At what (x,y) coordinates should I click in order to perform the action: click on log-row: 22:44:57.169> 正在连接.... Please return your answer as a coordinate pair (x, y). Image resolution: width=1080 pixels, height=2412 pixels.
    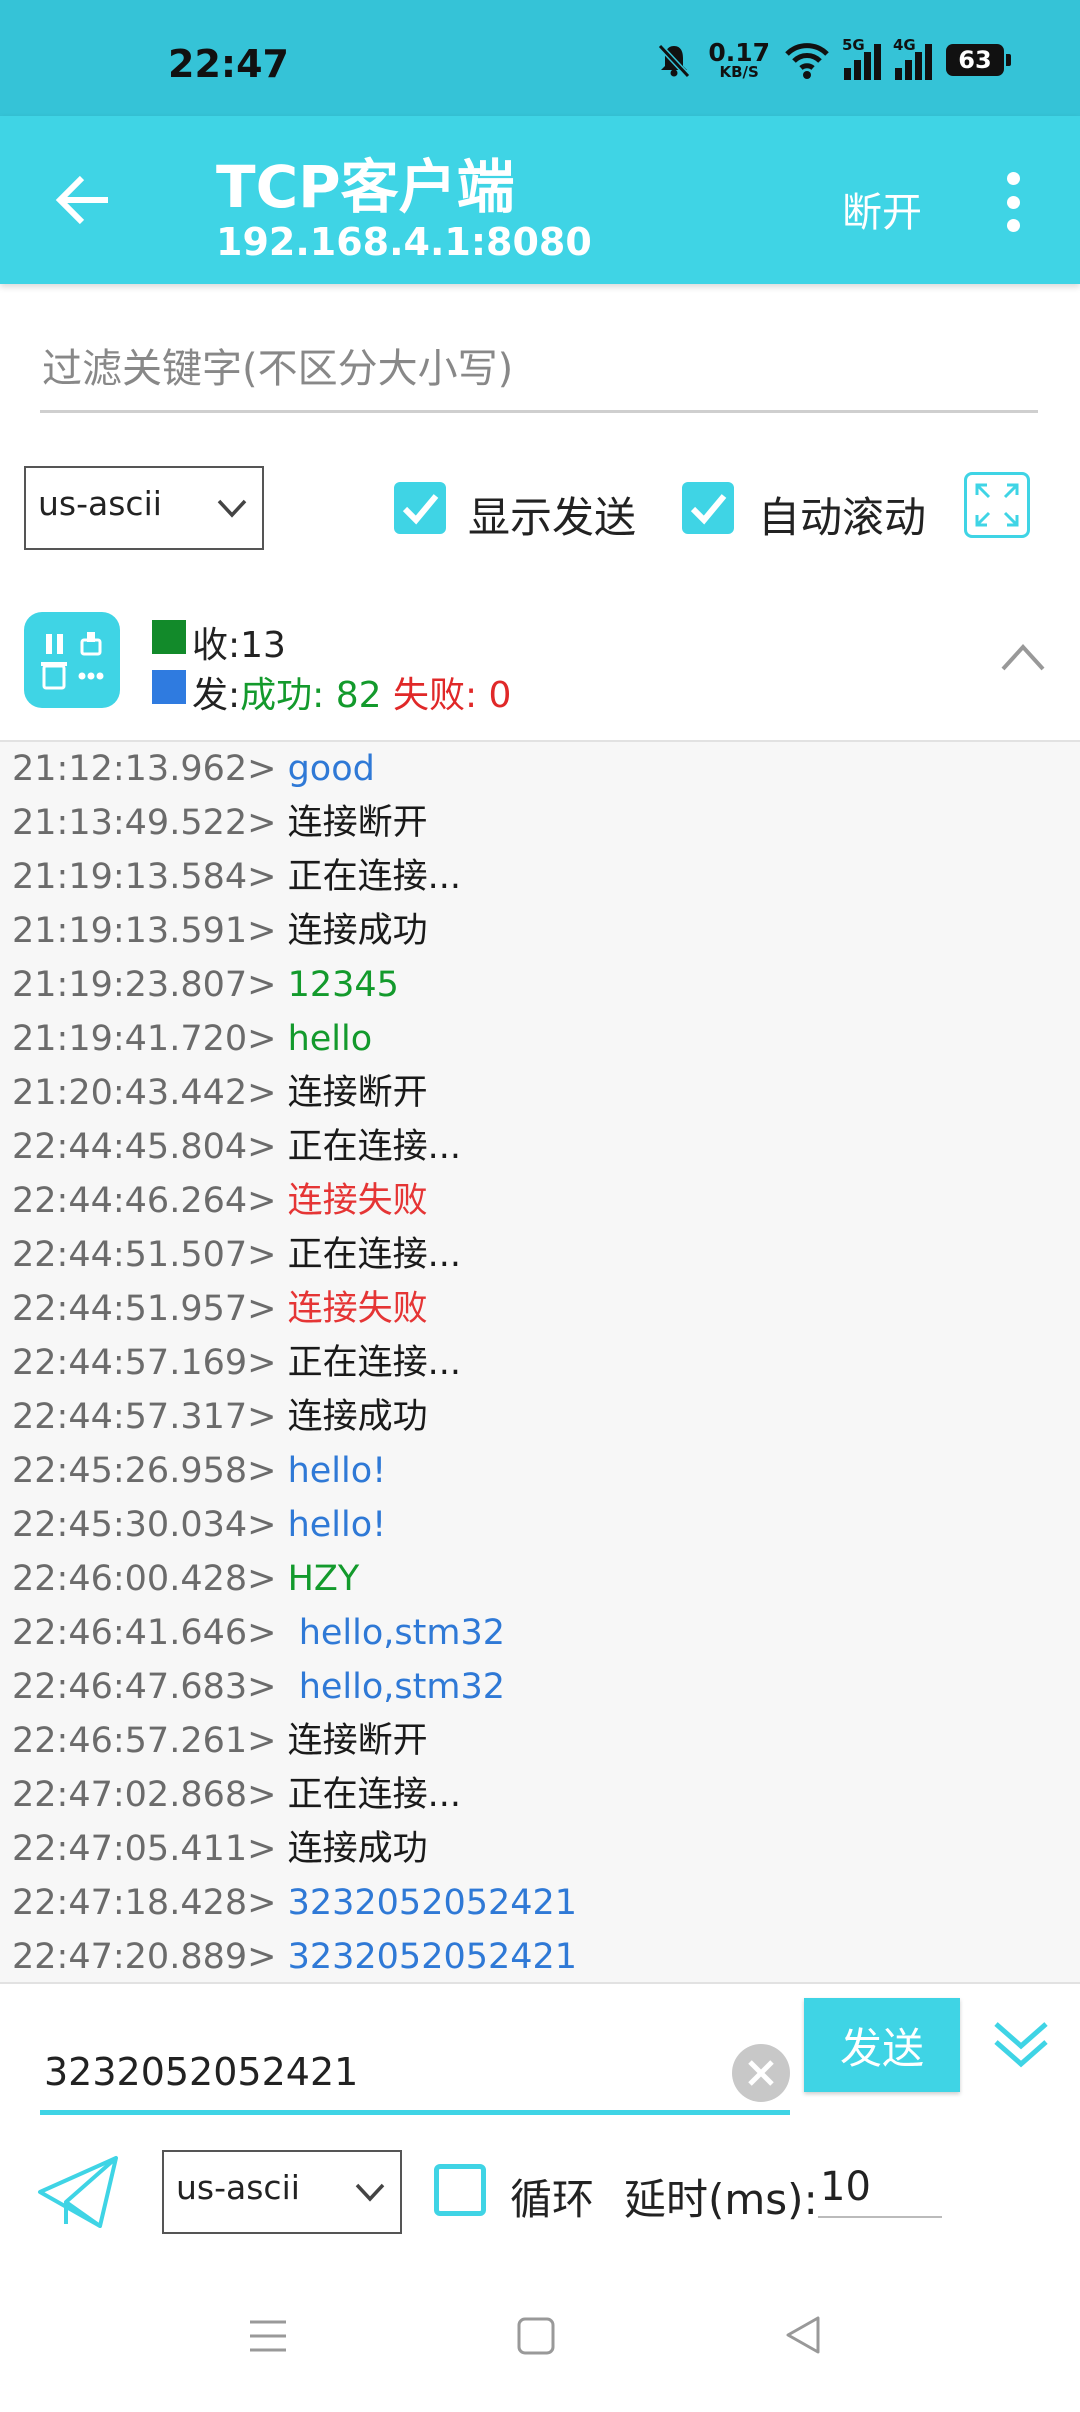
    Looking at the image, I should click on (540, 1363).